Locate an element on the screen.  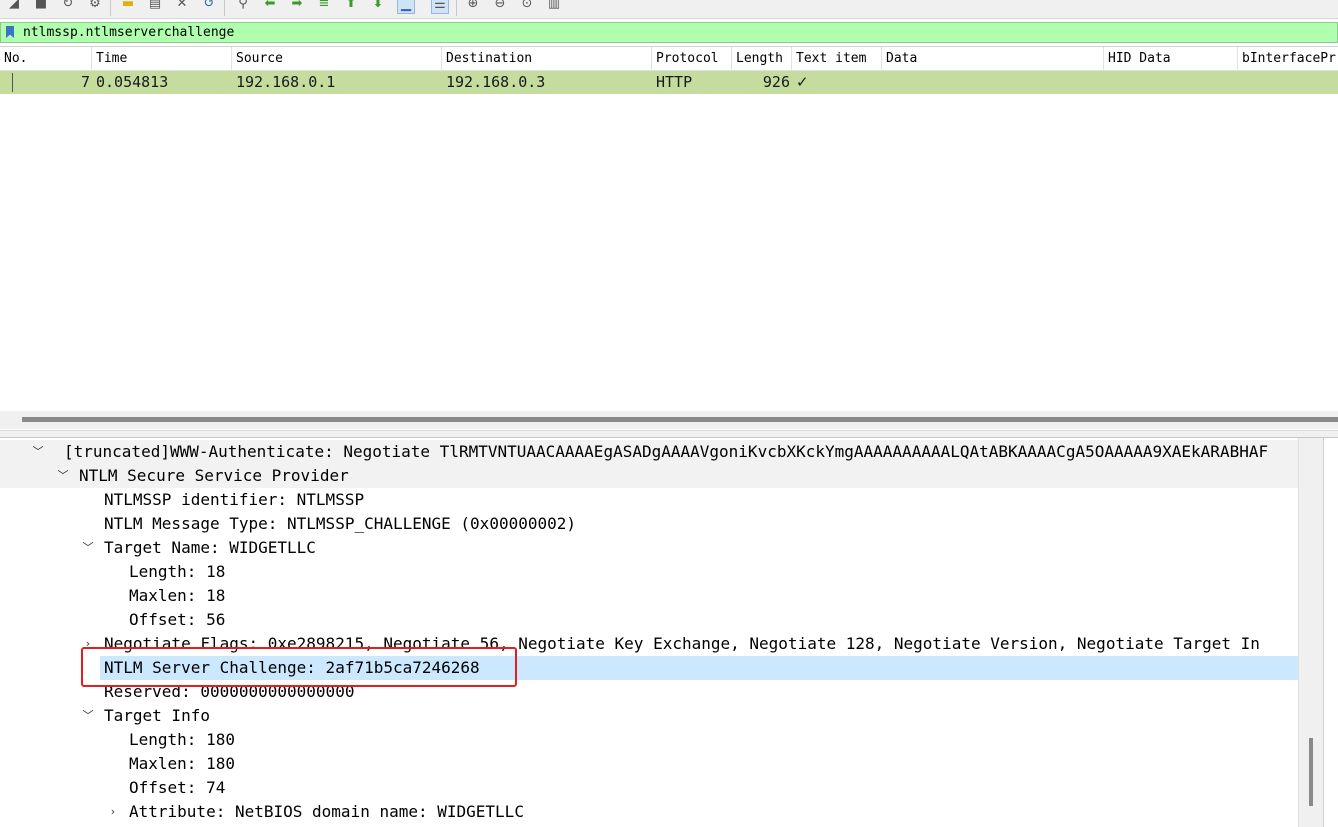
column-header-text-item: Text item is located at coordinates (837, 58).